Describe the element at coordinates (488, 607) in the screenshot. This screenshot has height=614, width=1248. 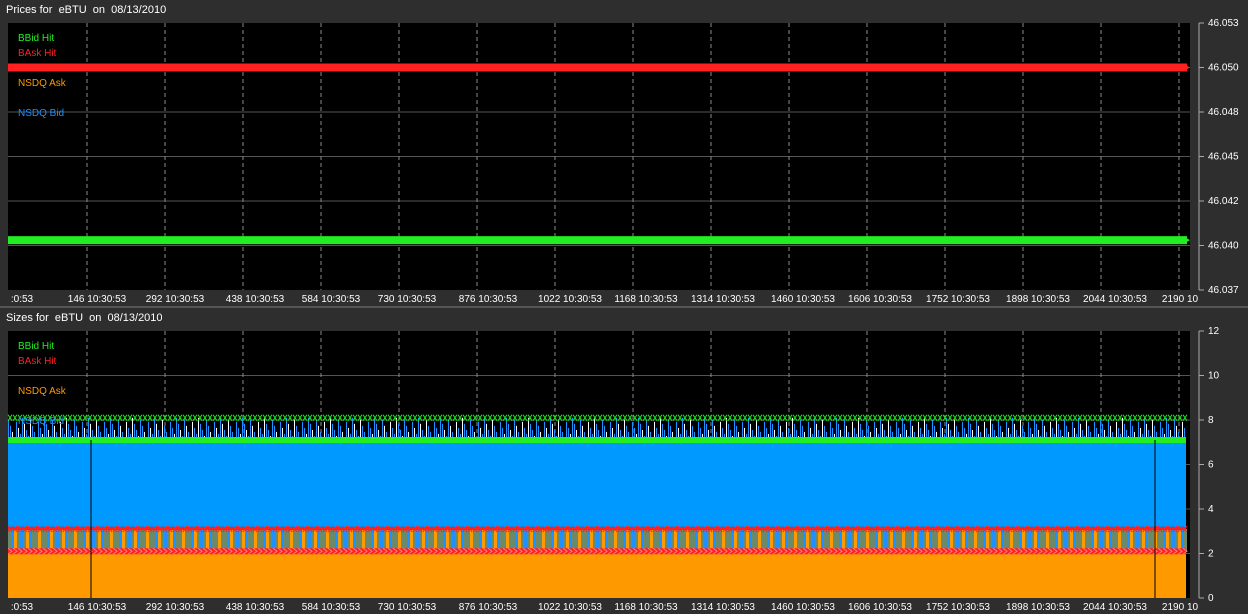
I see `sizes-xtick-label: 876 10:30:53` at that location.